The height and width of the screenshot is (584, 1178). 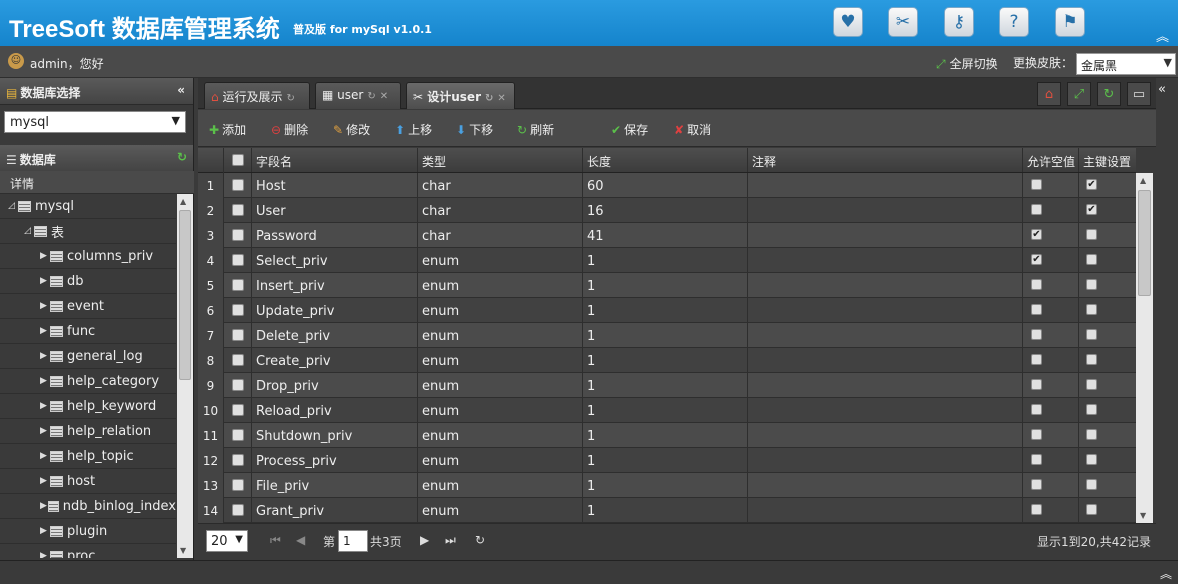 I want to click on window-icon: ▭, so click(x=1139, y=94).